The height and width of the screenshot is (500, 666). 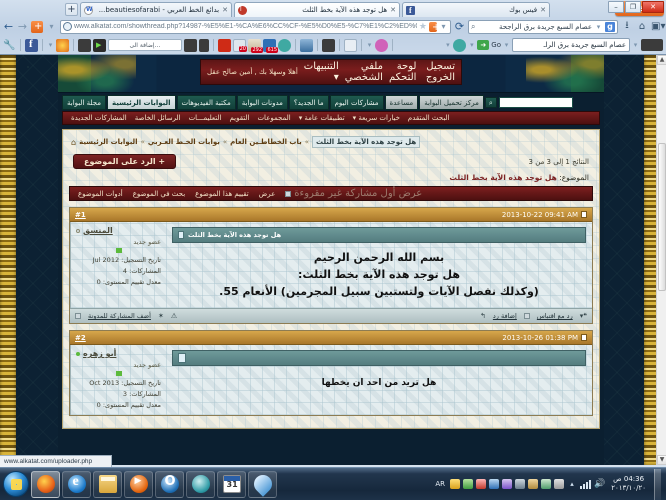 What do you see at coordinates (76, 484) in the screenshot?
I see `internet-explorer-taskbar-button` at bounding box center [76, 484].